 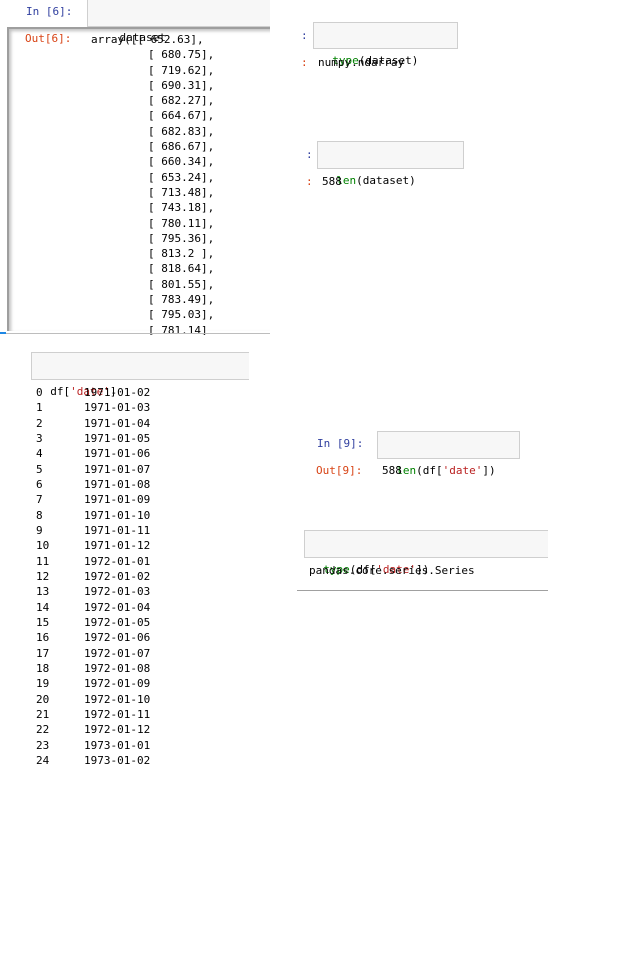 What do you see at coordinates (39, 408) in the screenshot?
I see `series-index: 1` at bounding box center [39, 408].